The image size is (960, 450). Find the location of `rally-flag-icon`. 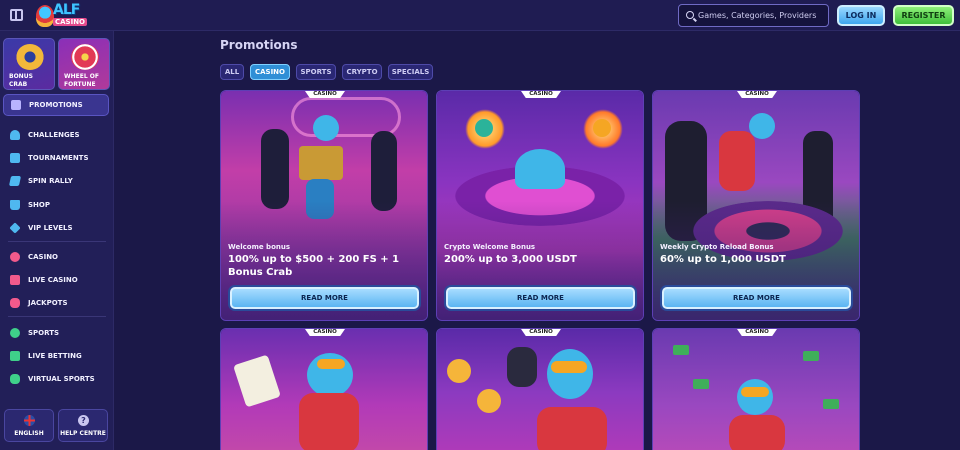

rally-flag-icon is located at coordinates (15, 181).